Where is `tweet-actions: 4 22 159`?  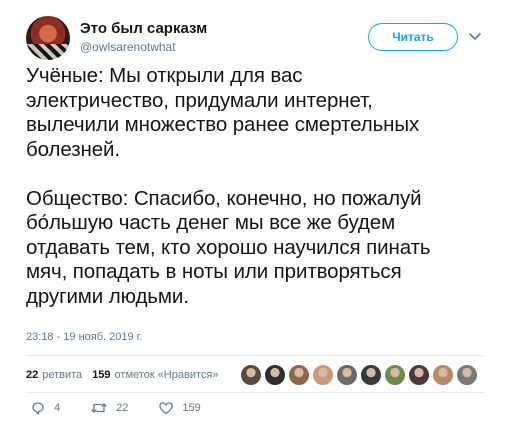
tweet-actions: 4 22 159 is located at coordinates (130, 408).